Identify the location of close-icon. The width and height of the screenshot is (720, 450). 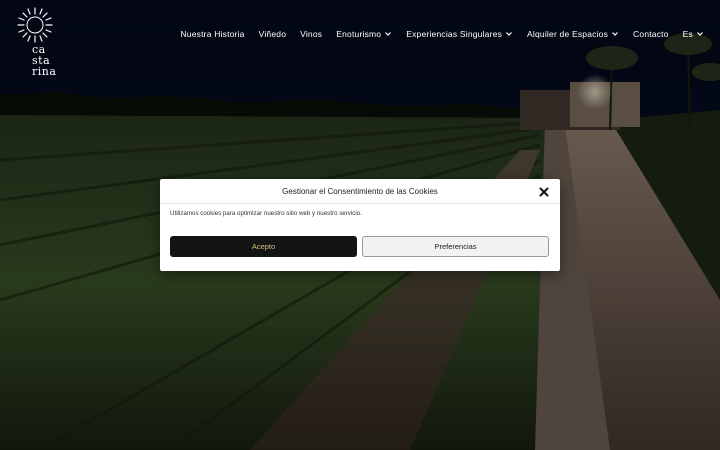
(544, 192).